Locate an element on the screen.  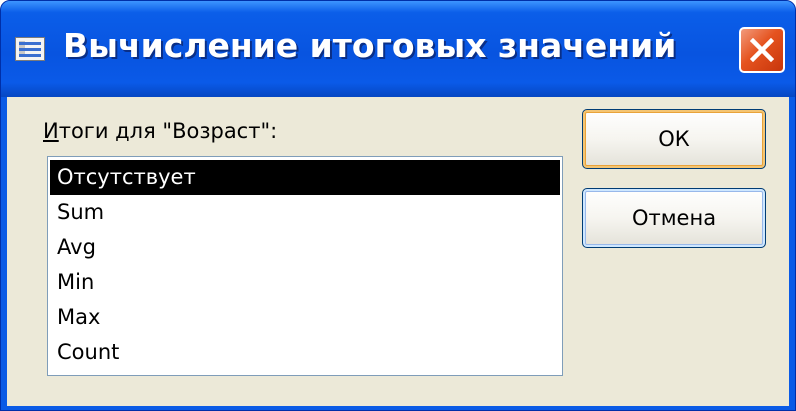
list-item-min: Min is located at coordinates (305, 282).